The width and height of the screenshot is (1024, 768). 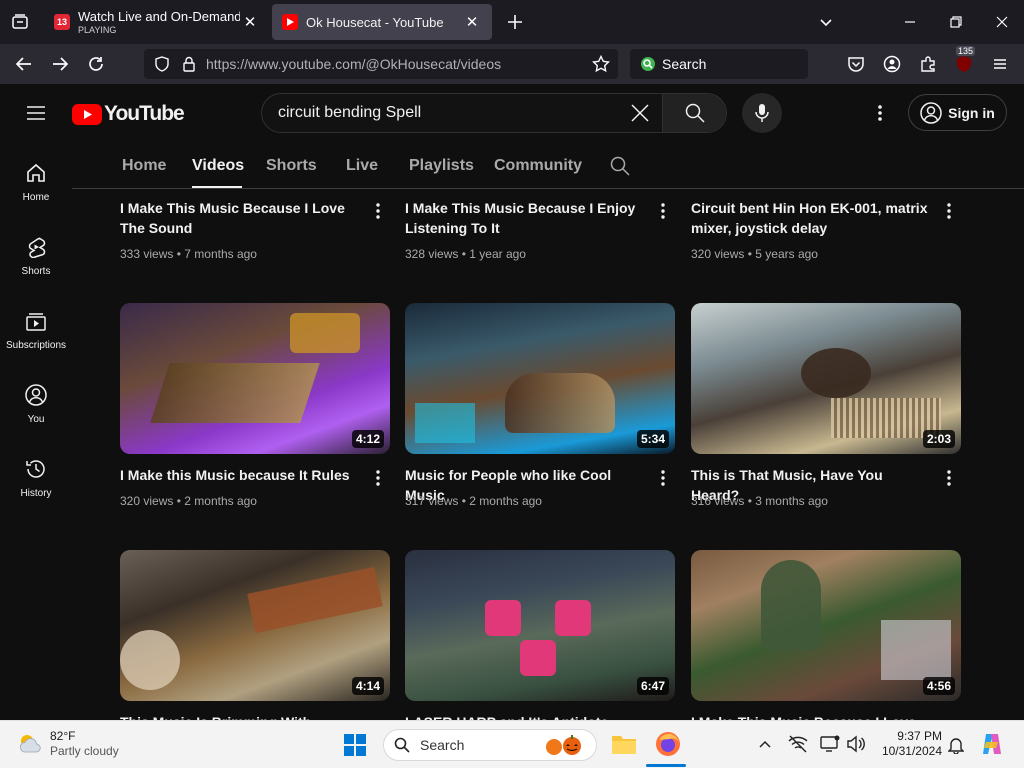 What do you see at coordinates (255, 378) in the screenshot?
I see `video-thumbnail: 4:12` at bounding box center [255, 378].